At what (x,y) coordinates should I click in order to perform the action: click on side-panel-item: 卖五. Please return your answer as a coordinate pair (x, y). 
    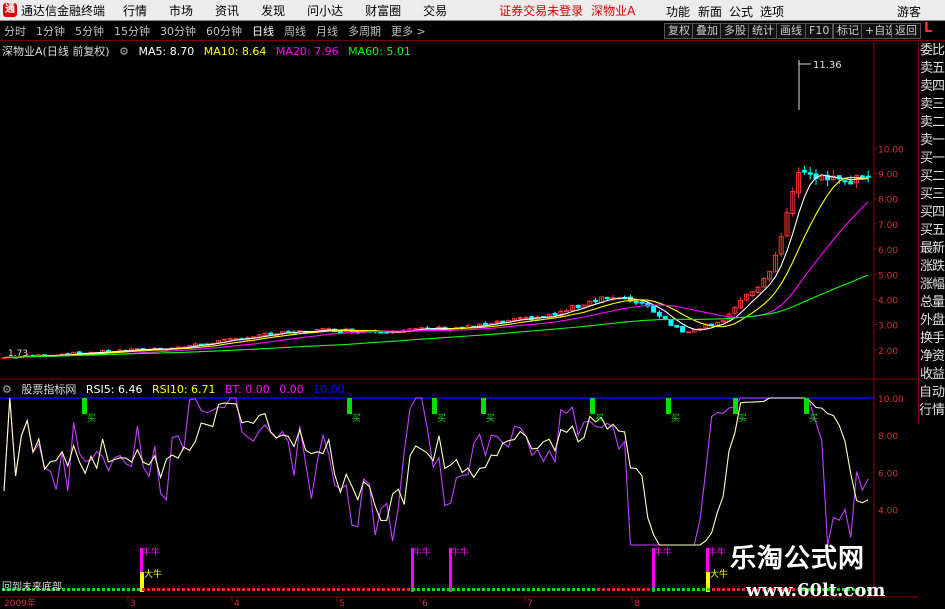
    Looking at the image, I should click on (932, 69).